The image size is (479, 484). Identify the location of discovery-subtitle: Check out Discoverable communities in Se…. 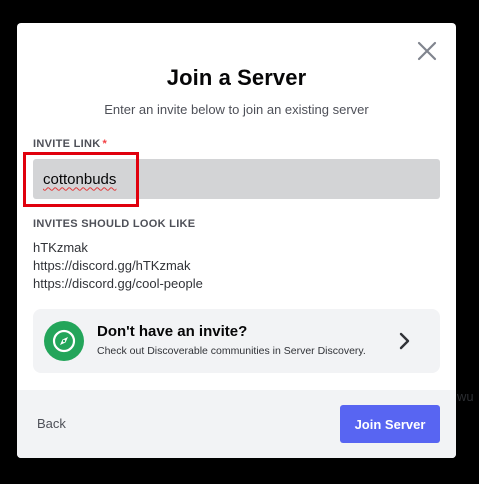
(231, 351).